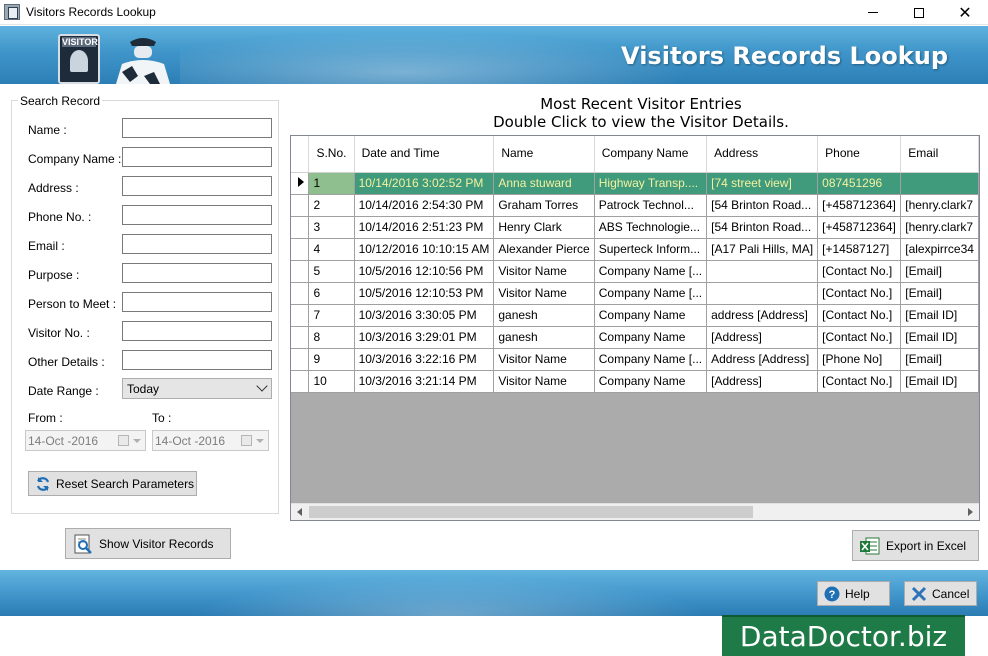  I want to click on table-cell: 10/14/2016 3:02:52 PM, so click(424, 183).